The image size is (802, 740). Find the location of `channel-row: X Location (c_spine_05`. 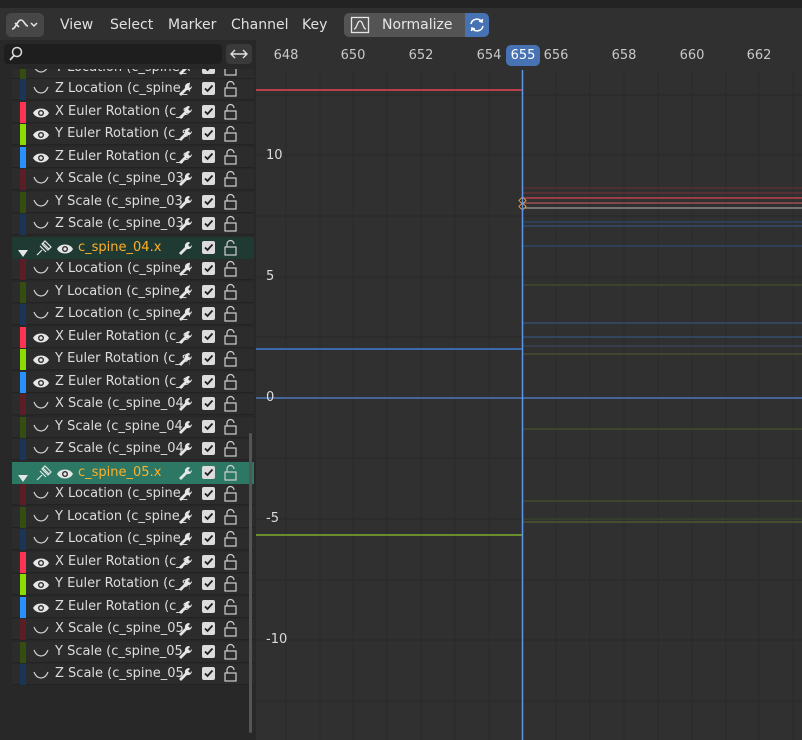

channel-row: X Location (c_spine_05 is located at coordinates (133, 494).